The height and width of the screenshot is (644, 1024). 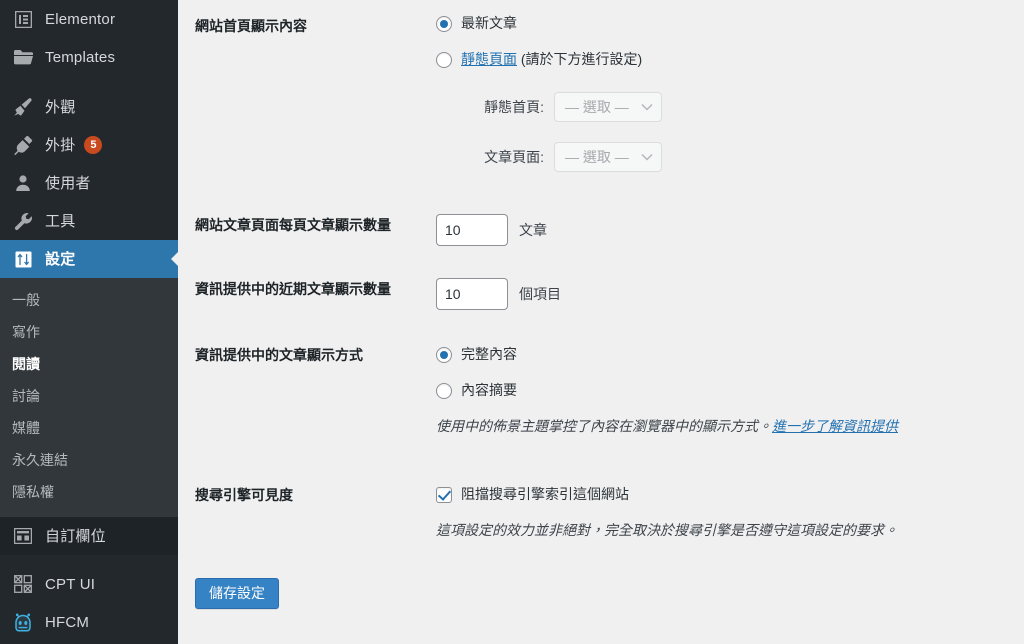 What do you see at coordinates (60, 259) in the screenshot?
I see `sidebar-item-label: 設定` at bounding box center [60, 259].